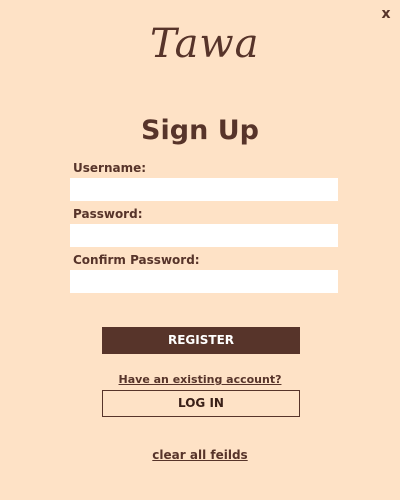 The image size is (400, 500). What do you see at coordinates (201, 403) in the screenshot?
I see `login-button: LOG IN` at bounding box center [201, 403].